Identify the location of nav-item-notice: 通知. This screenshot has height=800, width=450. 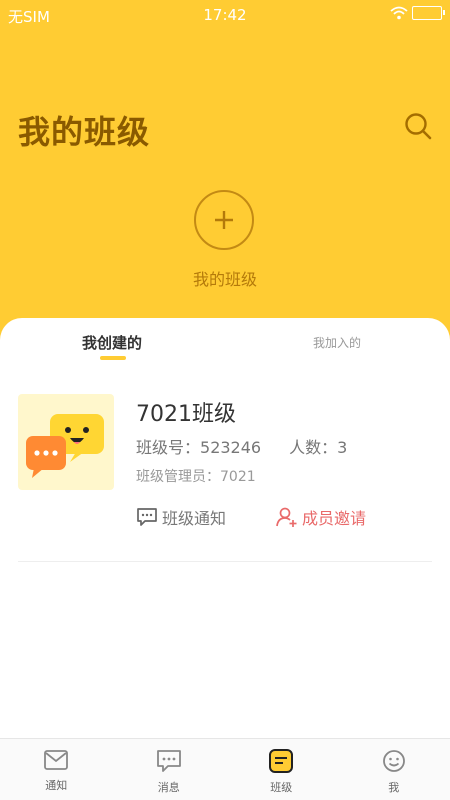
(56, 769).